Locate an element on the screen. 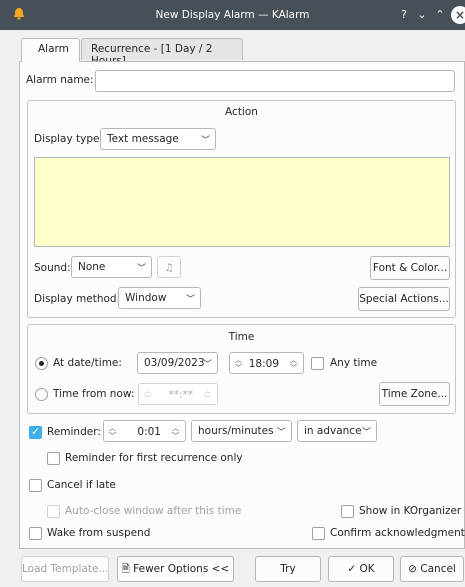 This screenshot has width=465, height=587. reminder-units-combo: hours/minutes ﹀ is located at coordinates (241, 431).